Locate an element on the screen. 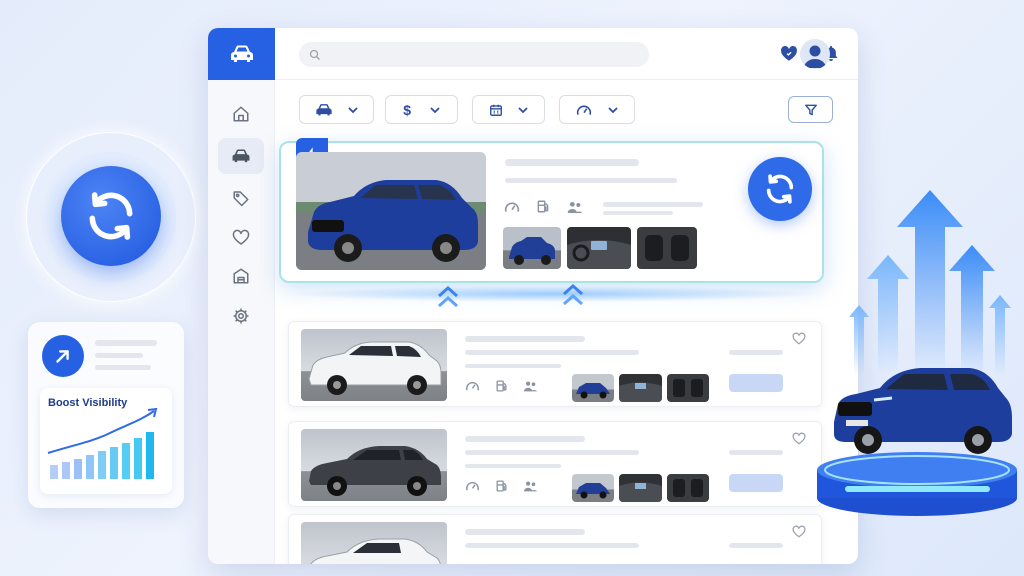  sidebar-item-dealership is located at coordinates (241, 276).